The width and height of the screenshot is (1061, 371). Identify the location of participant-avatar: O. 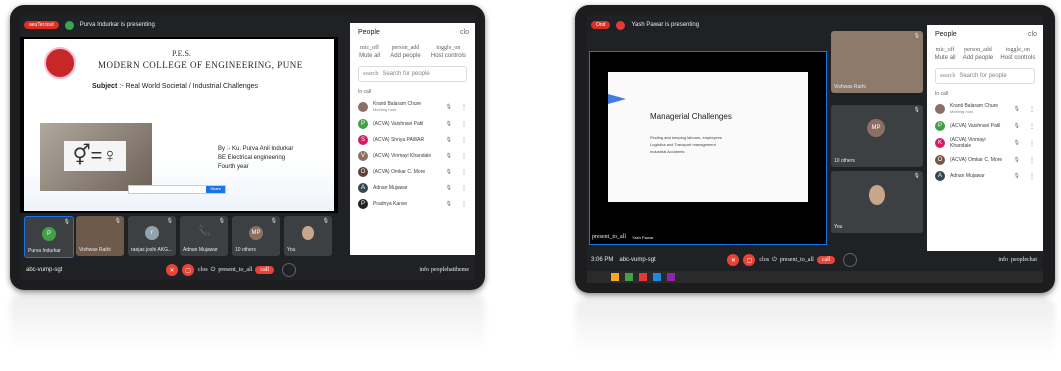
(363, 172).